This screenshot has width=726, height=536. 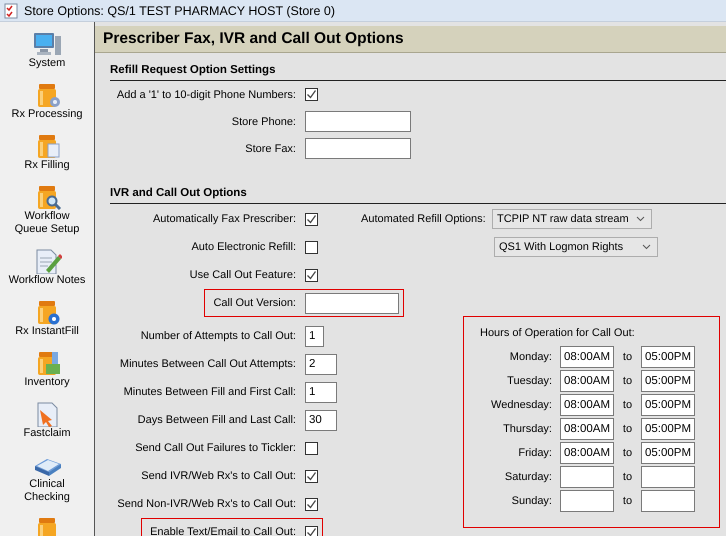 What do you see at coordinates (243, 247) in the screenshot?
I see `field-label: Auto Electronic Refill:` at bounding box center [243, 247].